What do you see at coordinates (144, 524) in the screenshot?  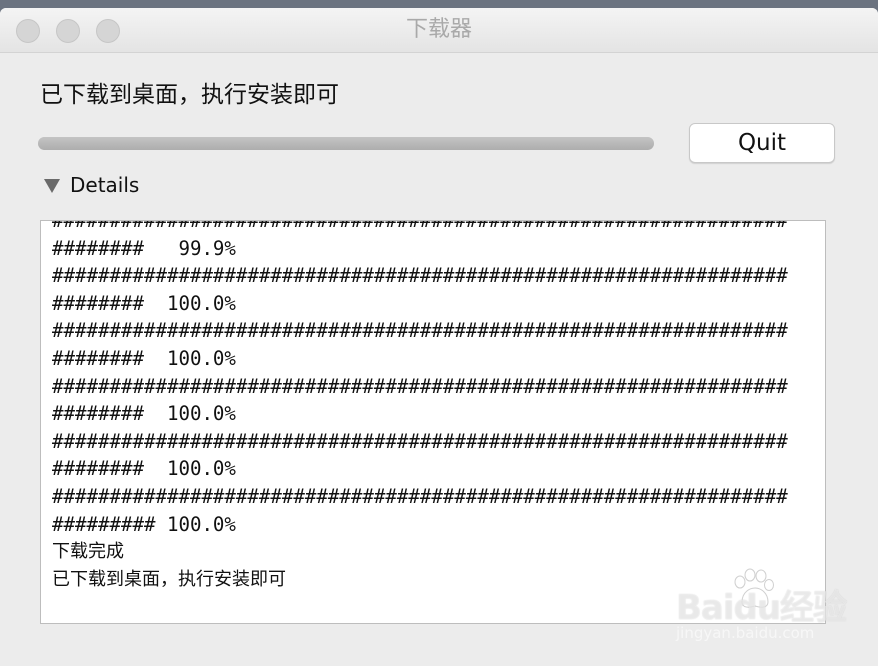 I see `log-line: ######### 100.0%` at bounding box center [144, 524].